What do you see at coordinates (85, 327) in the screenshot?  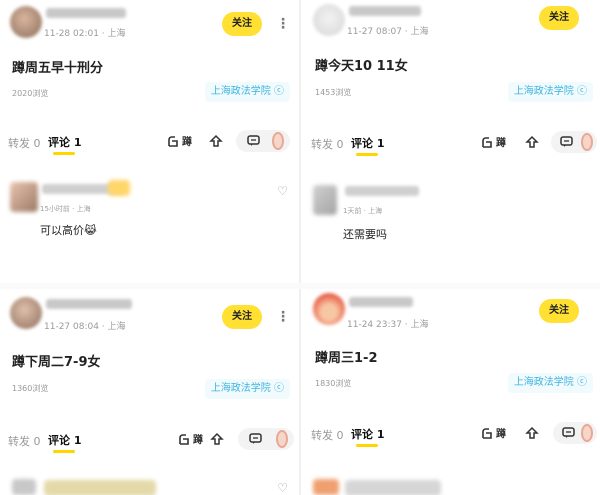 I see `post-time-location: 11-27 08:04 · 上海` at bounding box center [85, 327].